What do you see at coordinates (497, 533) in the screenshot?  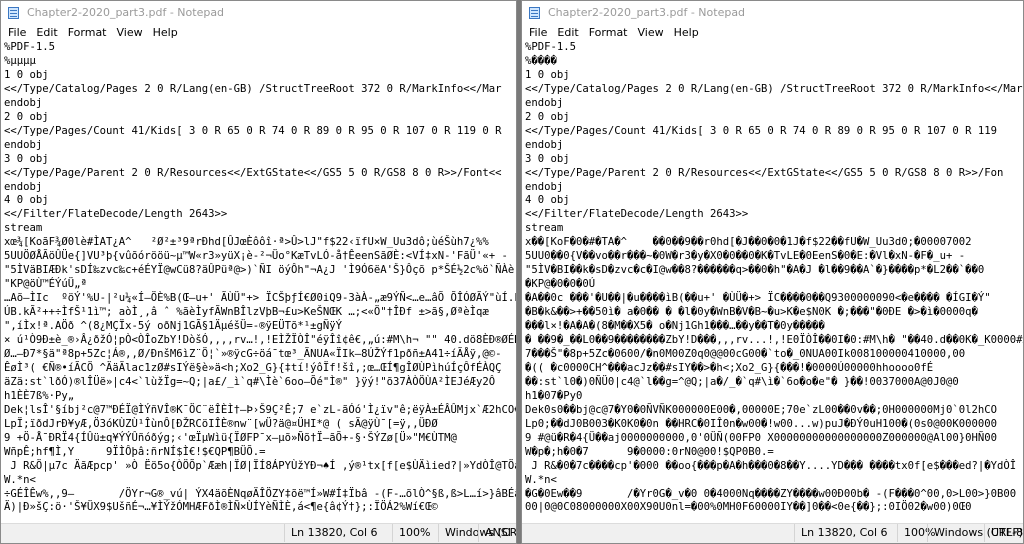 I see `encoding: ANSI` at bounding box center [497, 533].